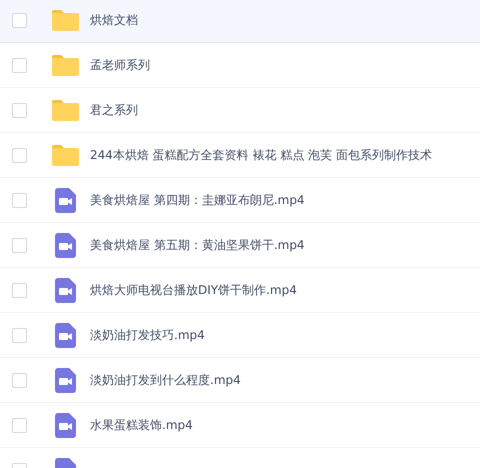 This screenshot has width=480, height=468. I want to click on file-row: 烘焙文档, so click(240, 21).